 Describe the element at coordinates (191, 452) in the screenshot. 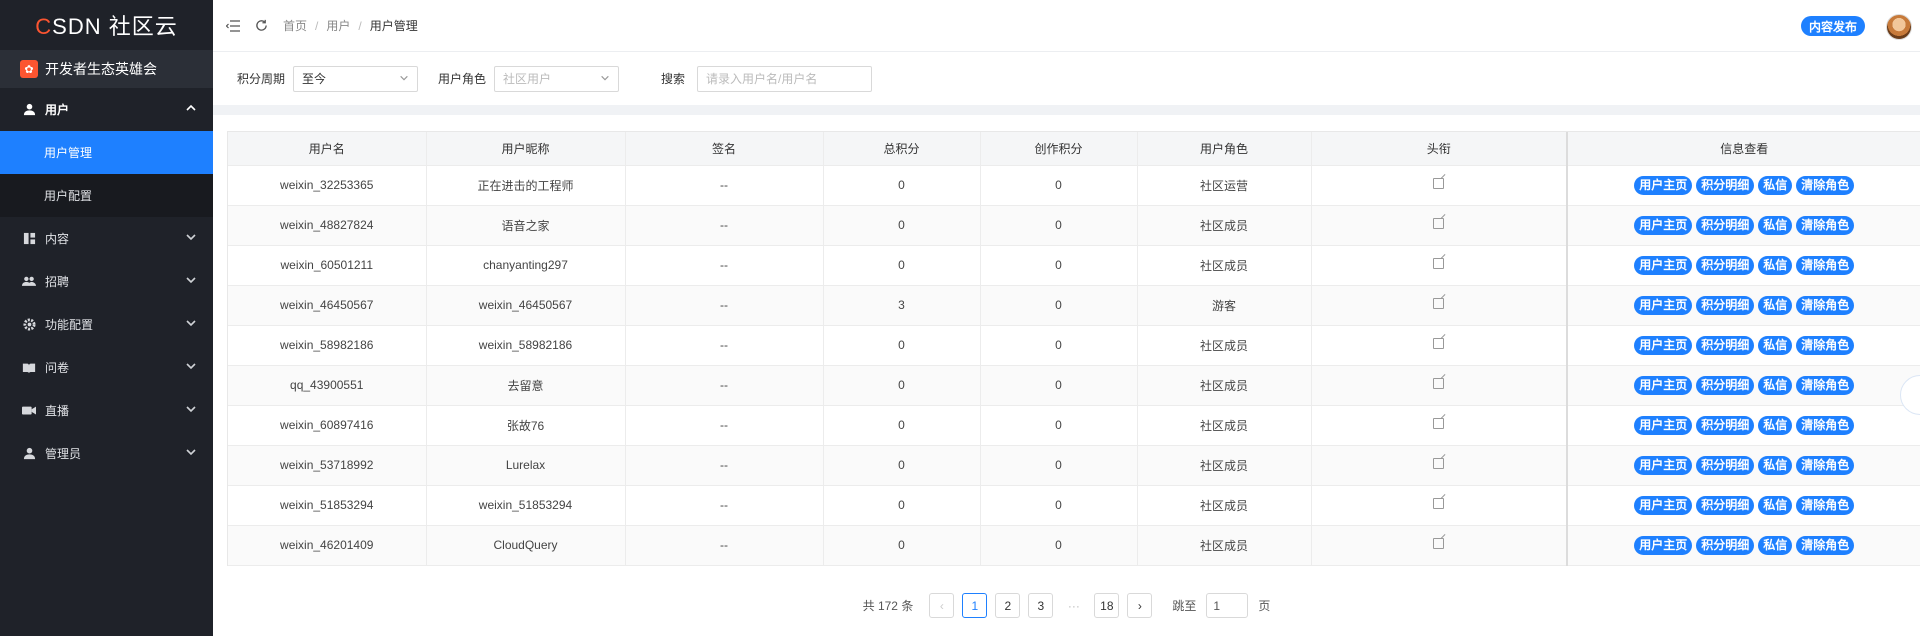

I see `chevron-down-icon` at that location.